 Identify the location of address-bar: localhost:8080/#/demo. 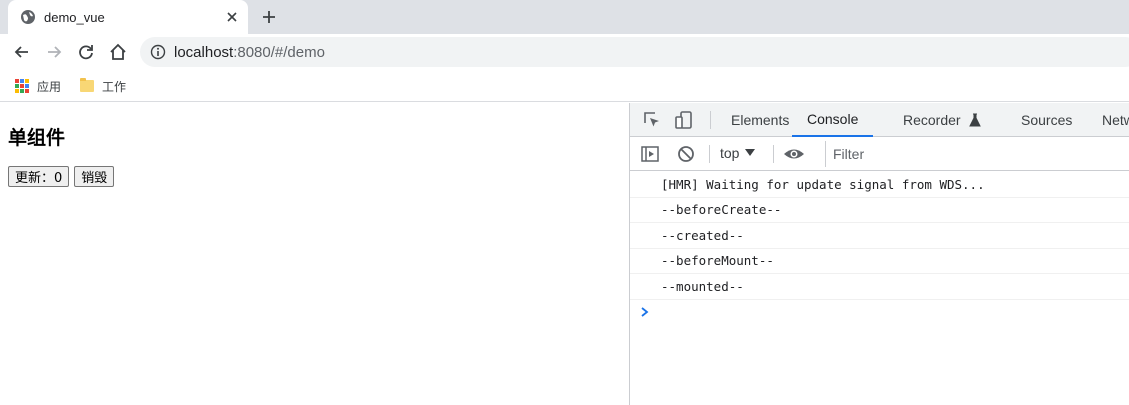
(634, 52).